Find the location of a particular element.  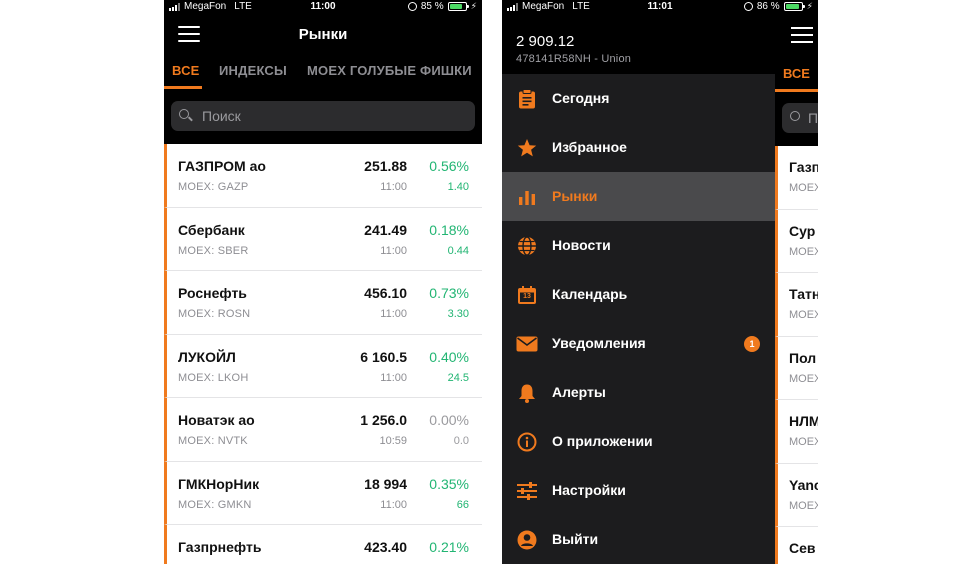

stock-name: Газпрнефть is located at coordinates (220, 547).